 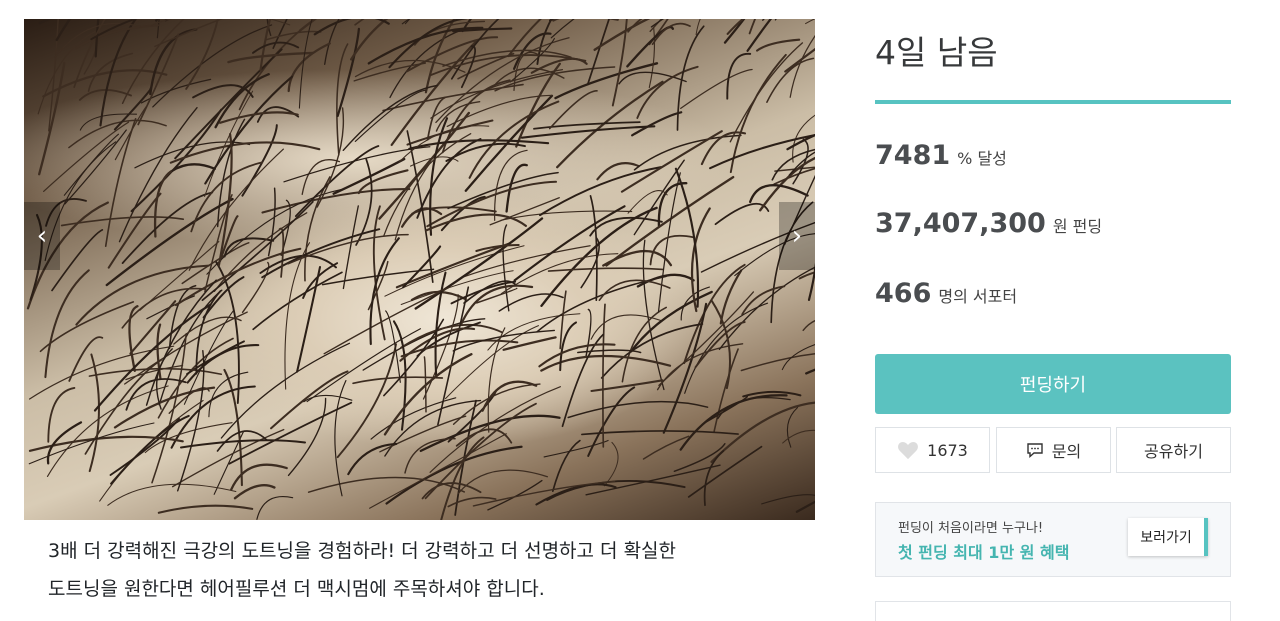 I want to click on funded-amount: 37,407,300 원 펀딩, so click(x=988, y=223).